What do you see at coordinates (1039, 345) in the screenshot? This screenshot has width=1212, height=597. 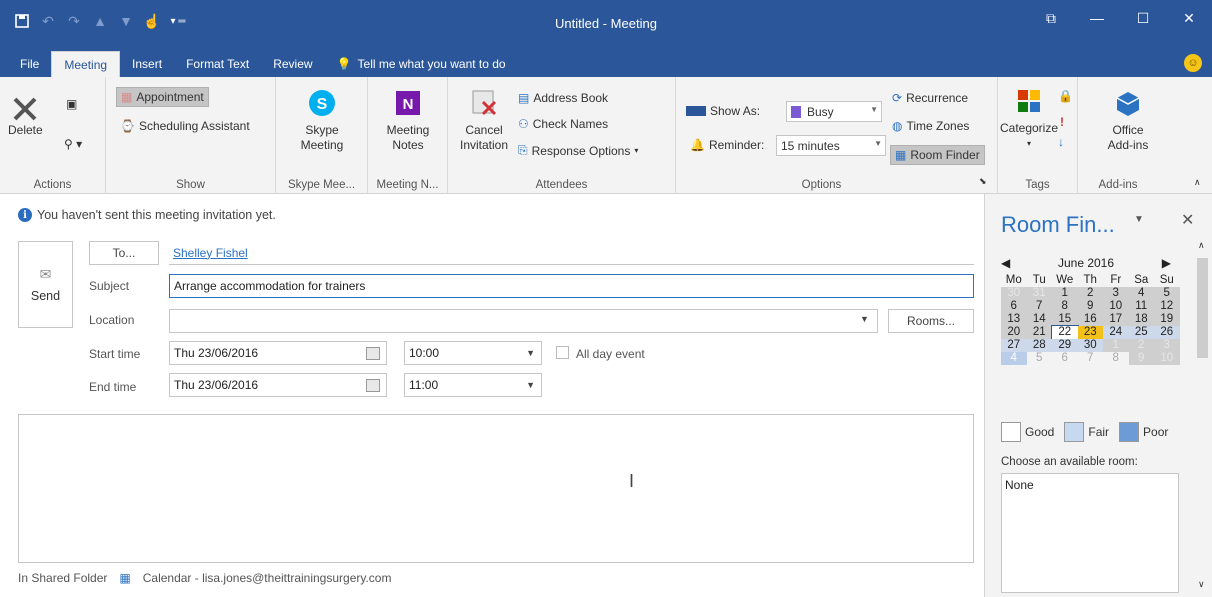 I see `calendar-day: 28` at bounding box center [1039, 345].